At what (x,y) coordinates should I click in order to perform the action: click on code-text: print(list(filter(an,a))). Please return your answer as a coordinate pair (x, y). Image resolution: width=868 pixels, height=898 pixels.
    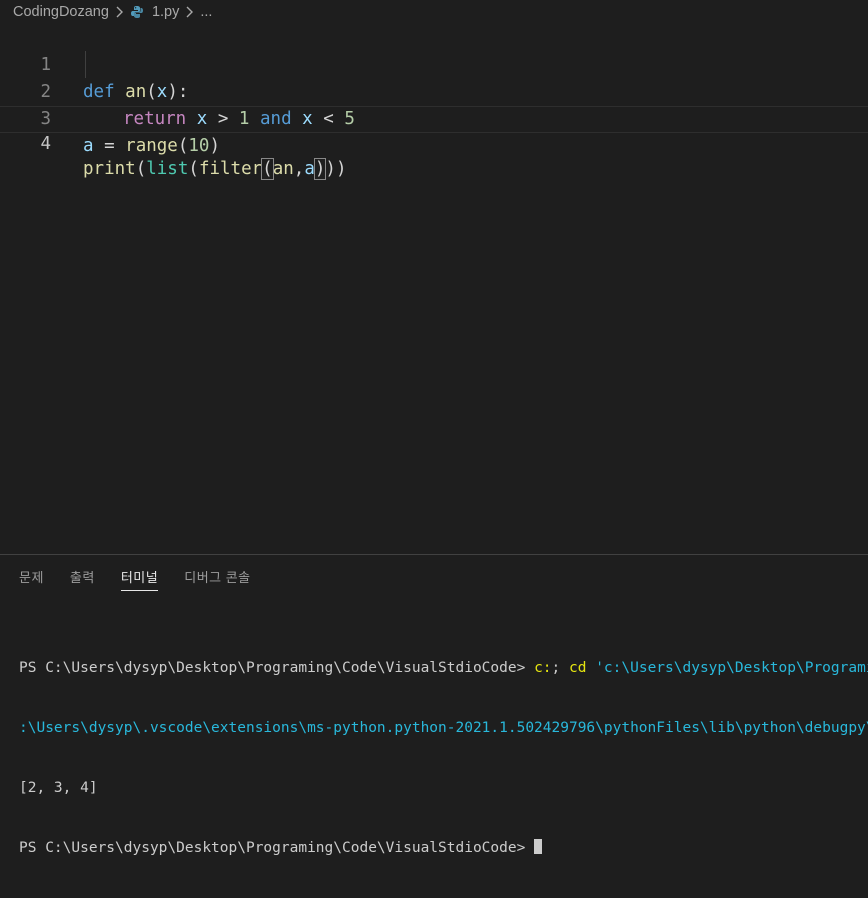
    Looking at the image, I should click on (215, 169).